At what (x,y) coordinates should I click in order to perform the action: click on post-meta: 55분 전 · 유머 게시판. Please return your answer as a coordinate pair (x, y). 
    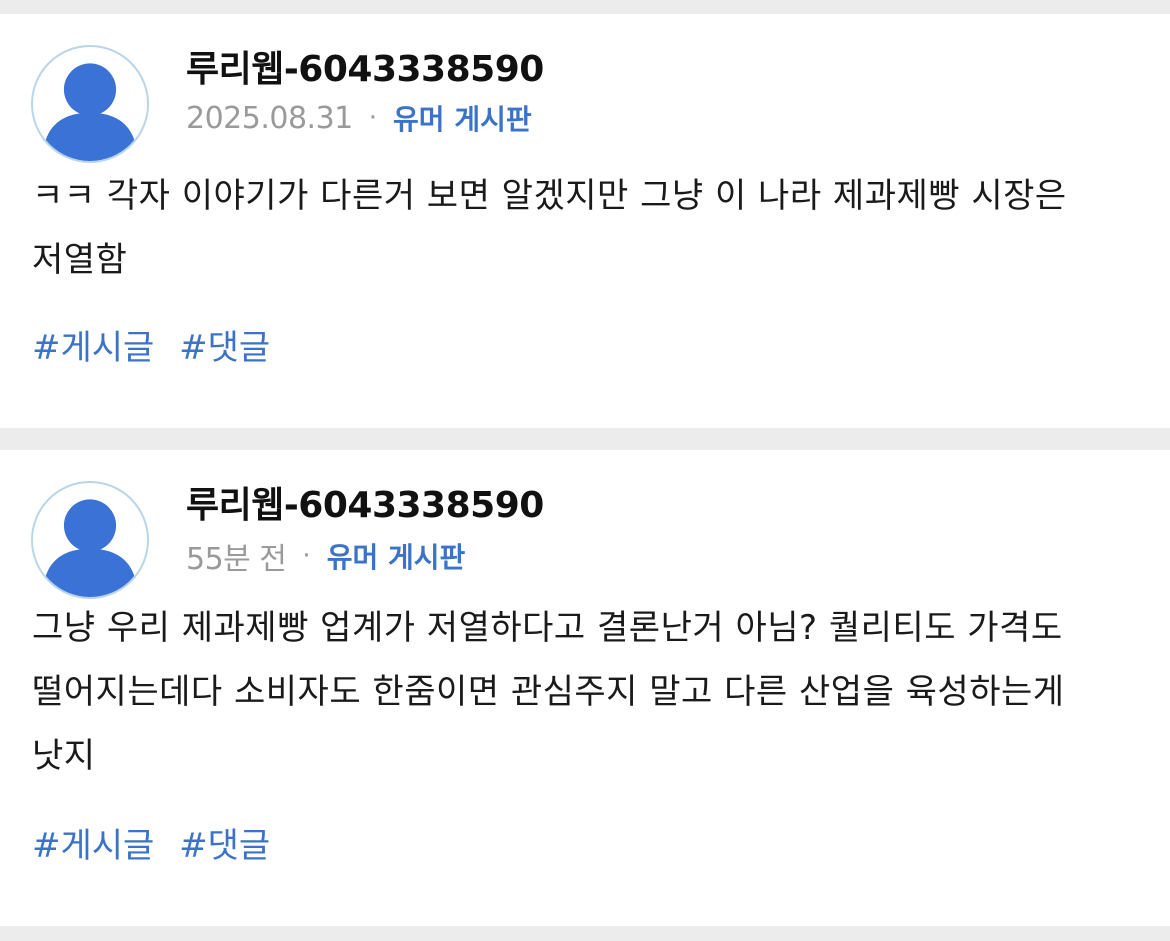
    Looking at the image, I should click on (325, 556).